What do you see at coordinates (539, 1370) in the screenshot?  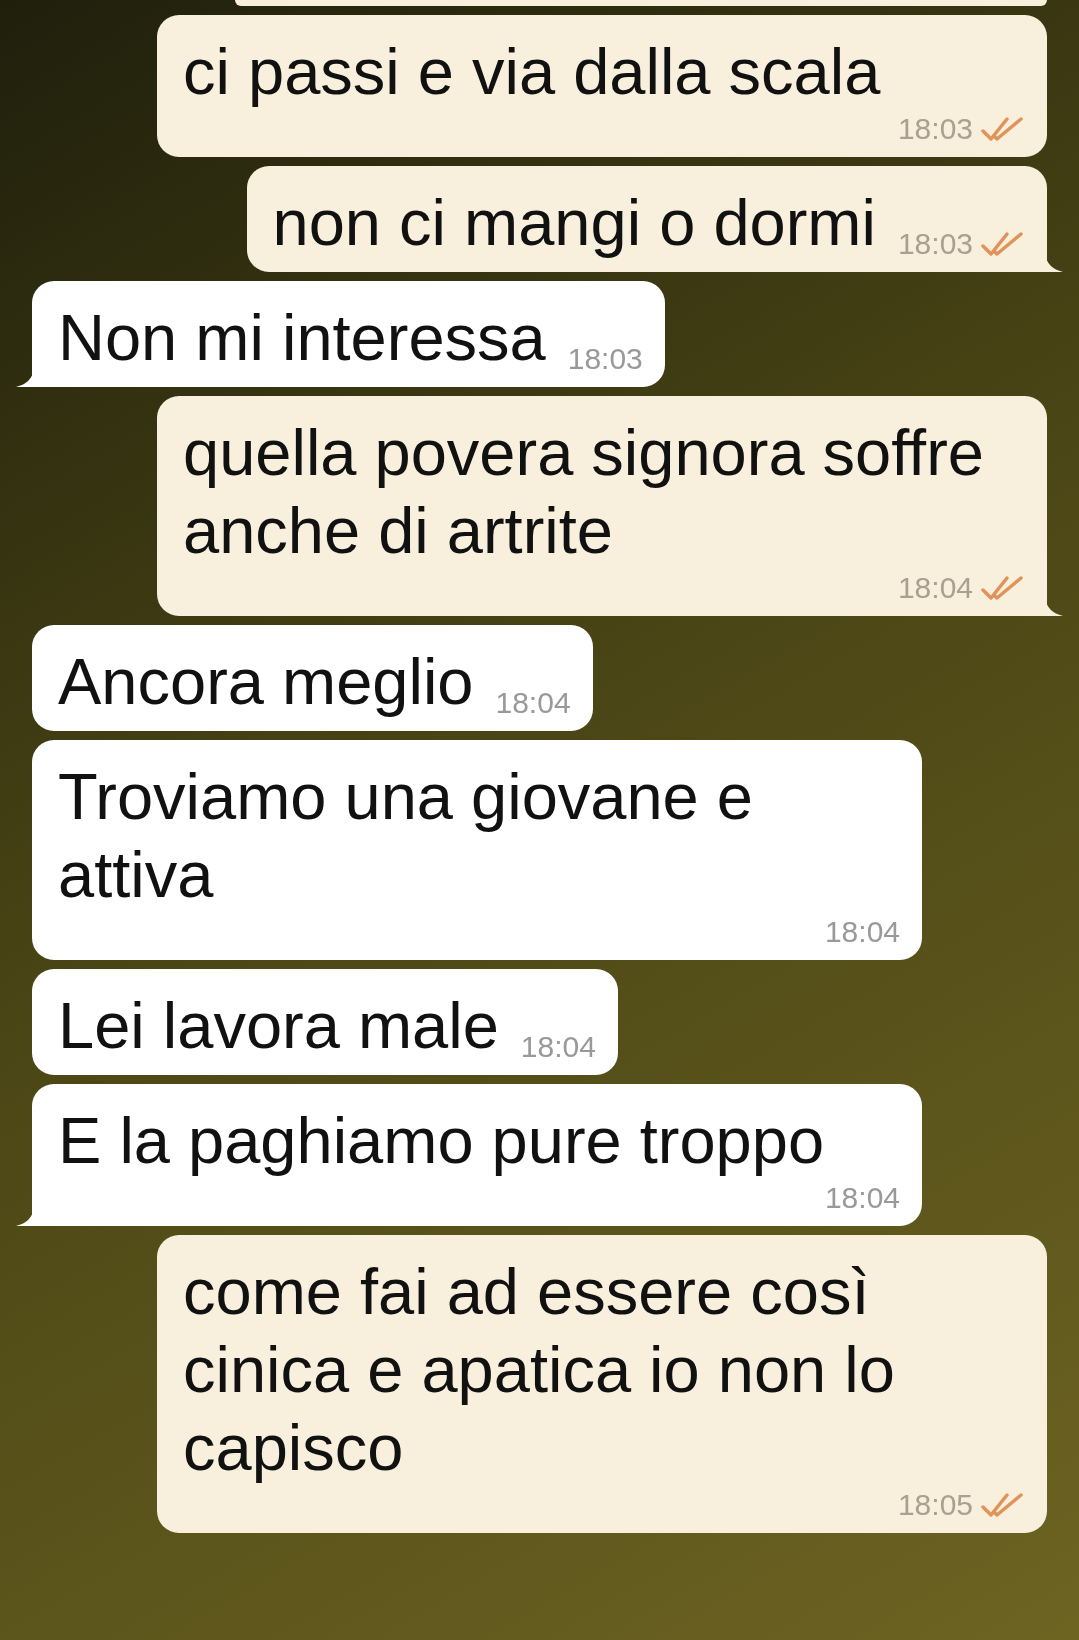 I see `message-text: come fai ad essere così cinica e apatica io non lo capisco` at bounding box center [539, 1370].